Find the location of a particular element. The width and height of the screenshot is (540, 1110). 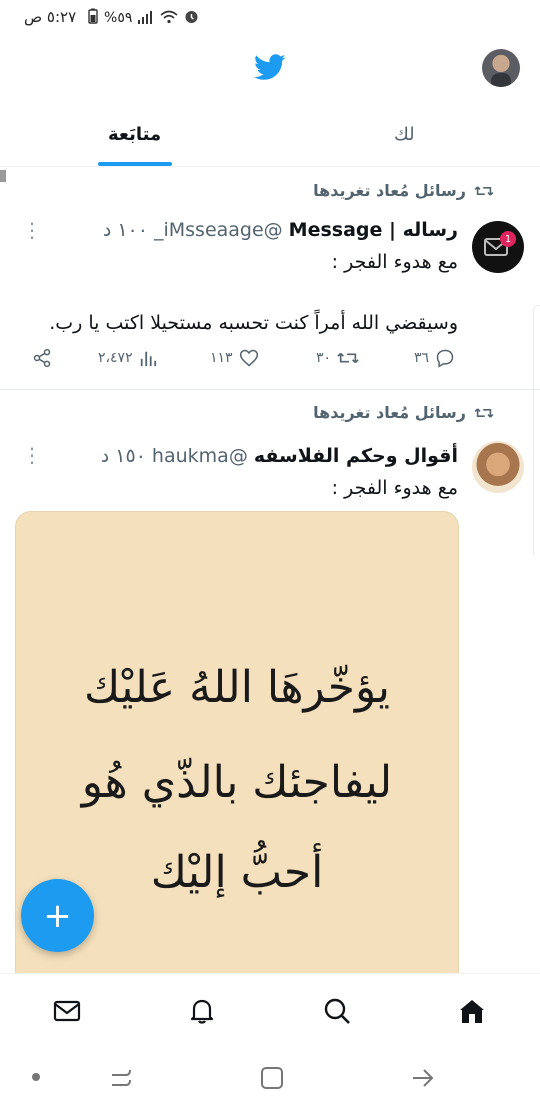

share-icon is located at coordinates (42, 358).